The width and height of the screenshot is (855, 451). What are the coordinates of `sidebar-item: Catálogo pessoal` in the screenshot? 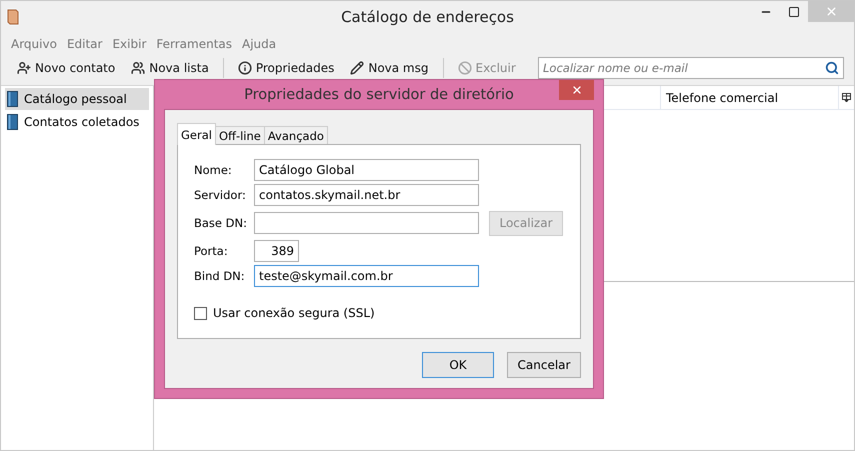 It's located at (77, 99).